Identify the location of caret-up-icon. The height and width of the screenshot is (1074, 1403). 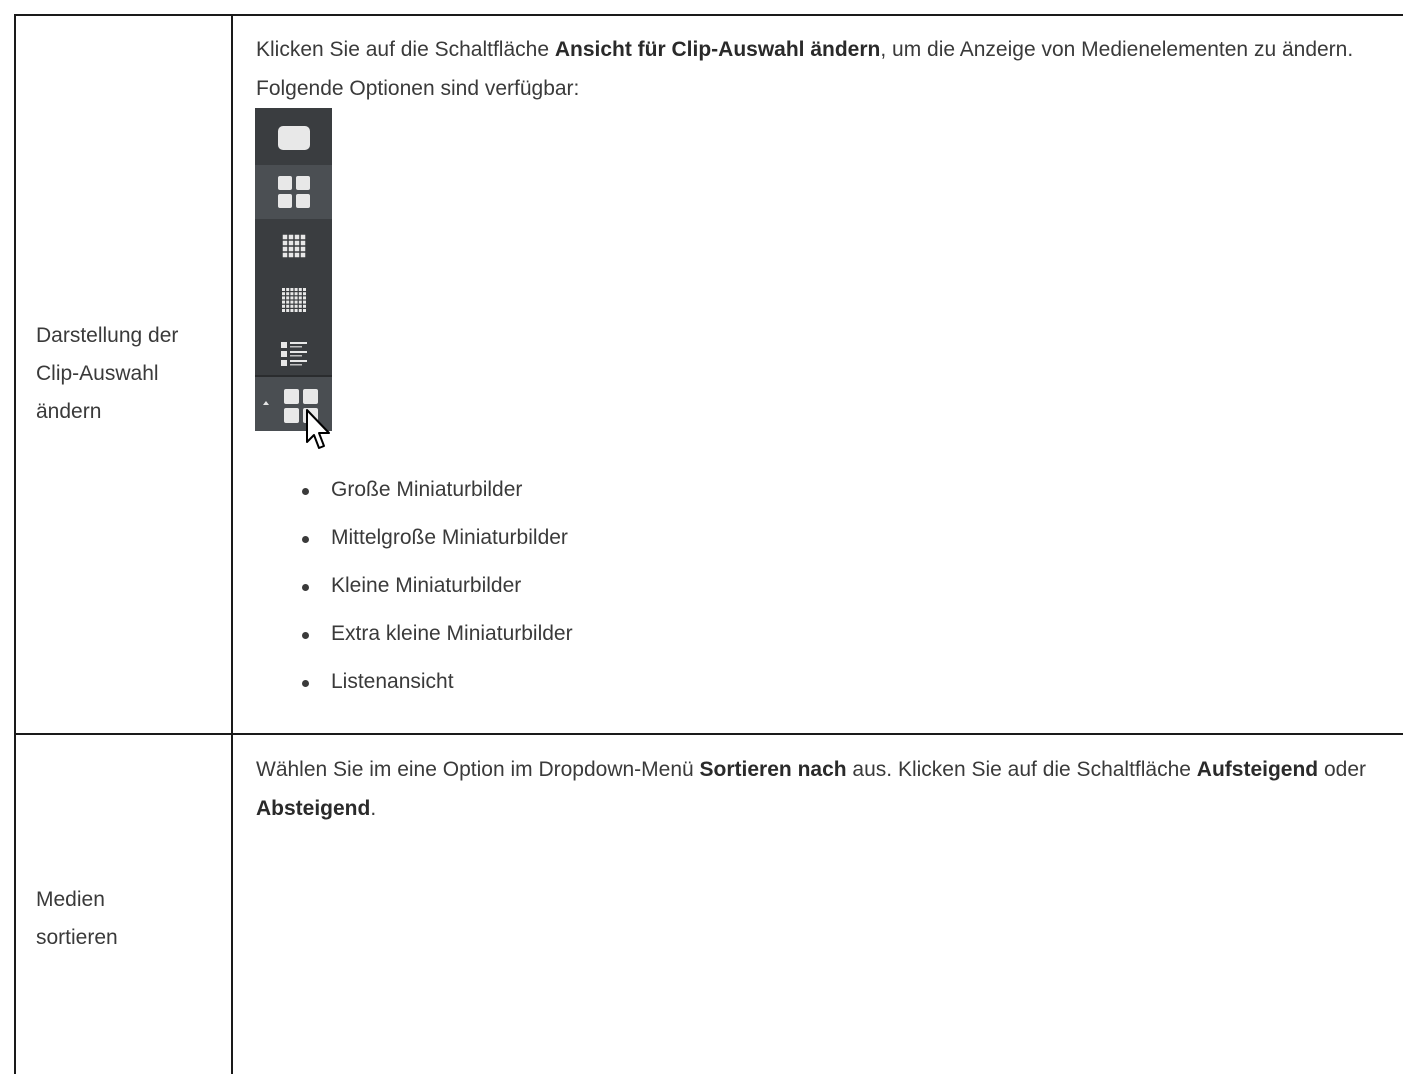
(266, 403).